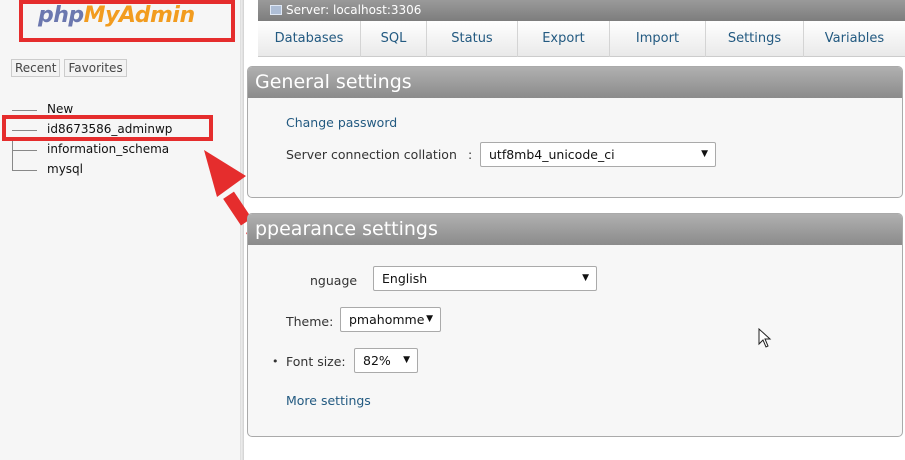 The image size is (905, 460). Describe the element at coordinates (485, 278) in the screenshot. I see `language-select: English ▼` at that location.